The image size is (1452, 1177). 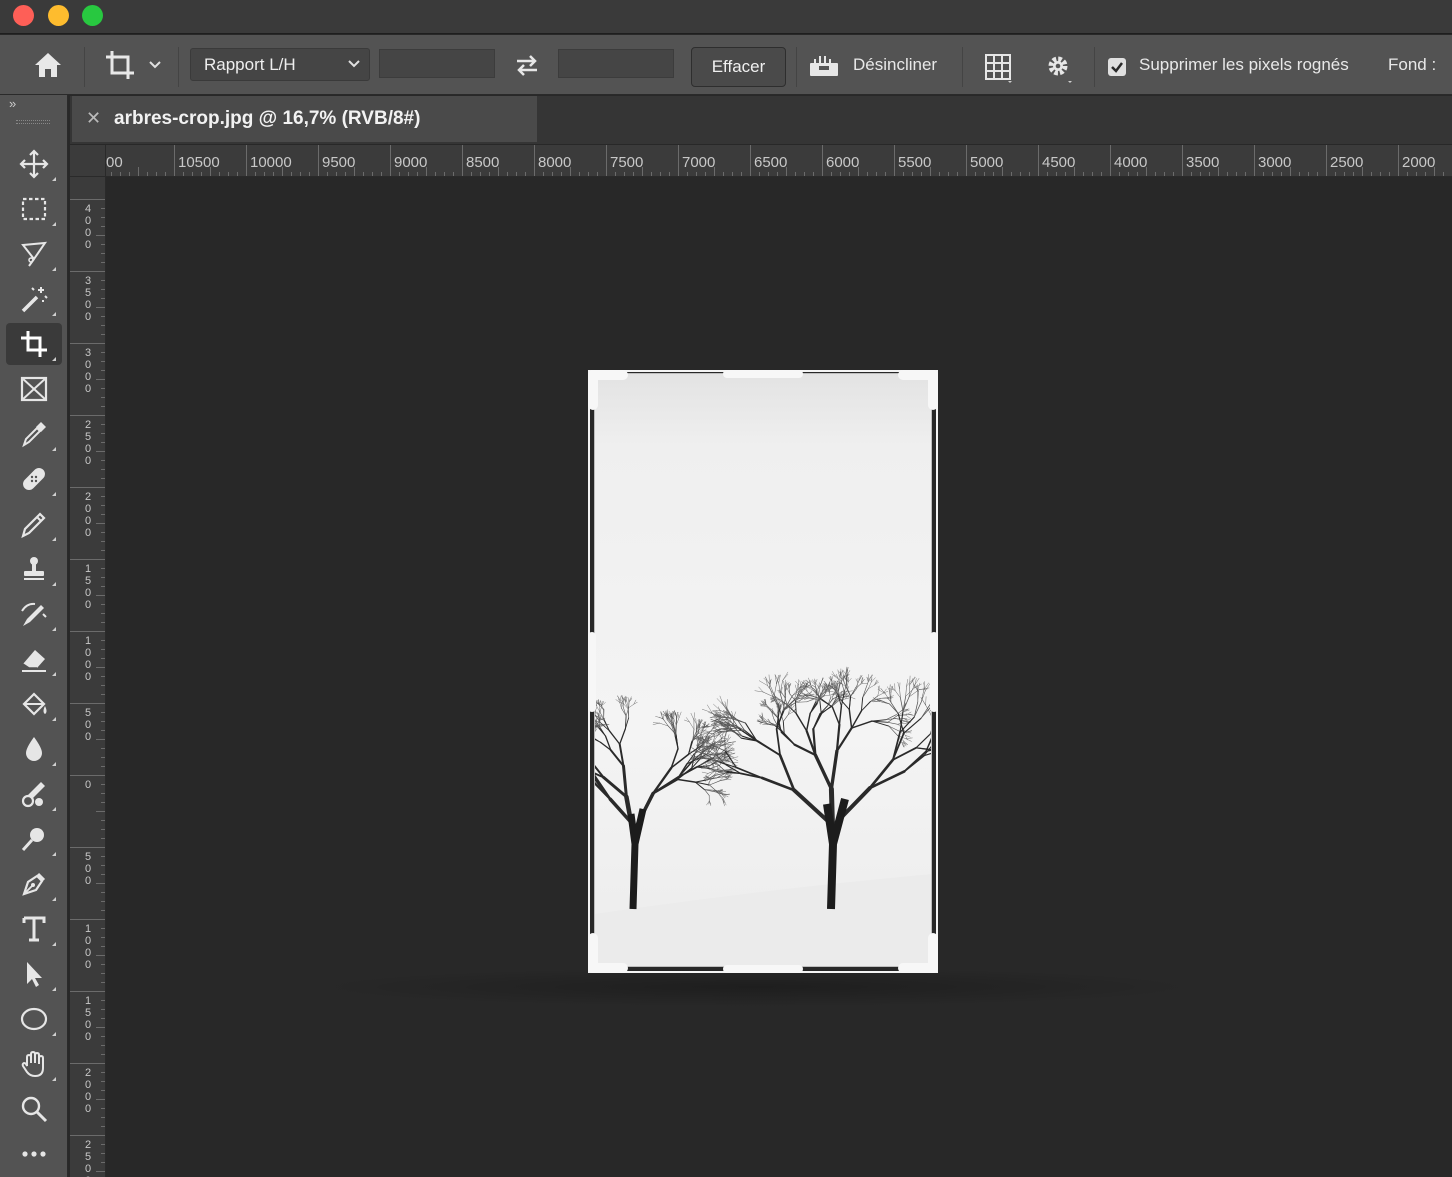 I want to click on crop-handle-top-left, so click(x=593, y=390).